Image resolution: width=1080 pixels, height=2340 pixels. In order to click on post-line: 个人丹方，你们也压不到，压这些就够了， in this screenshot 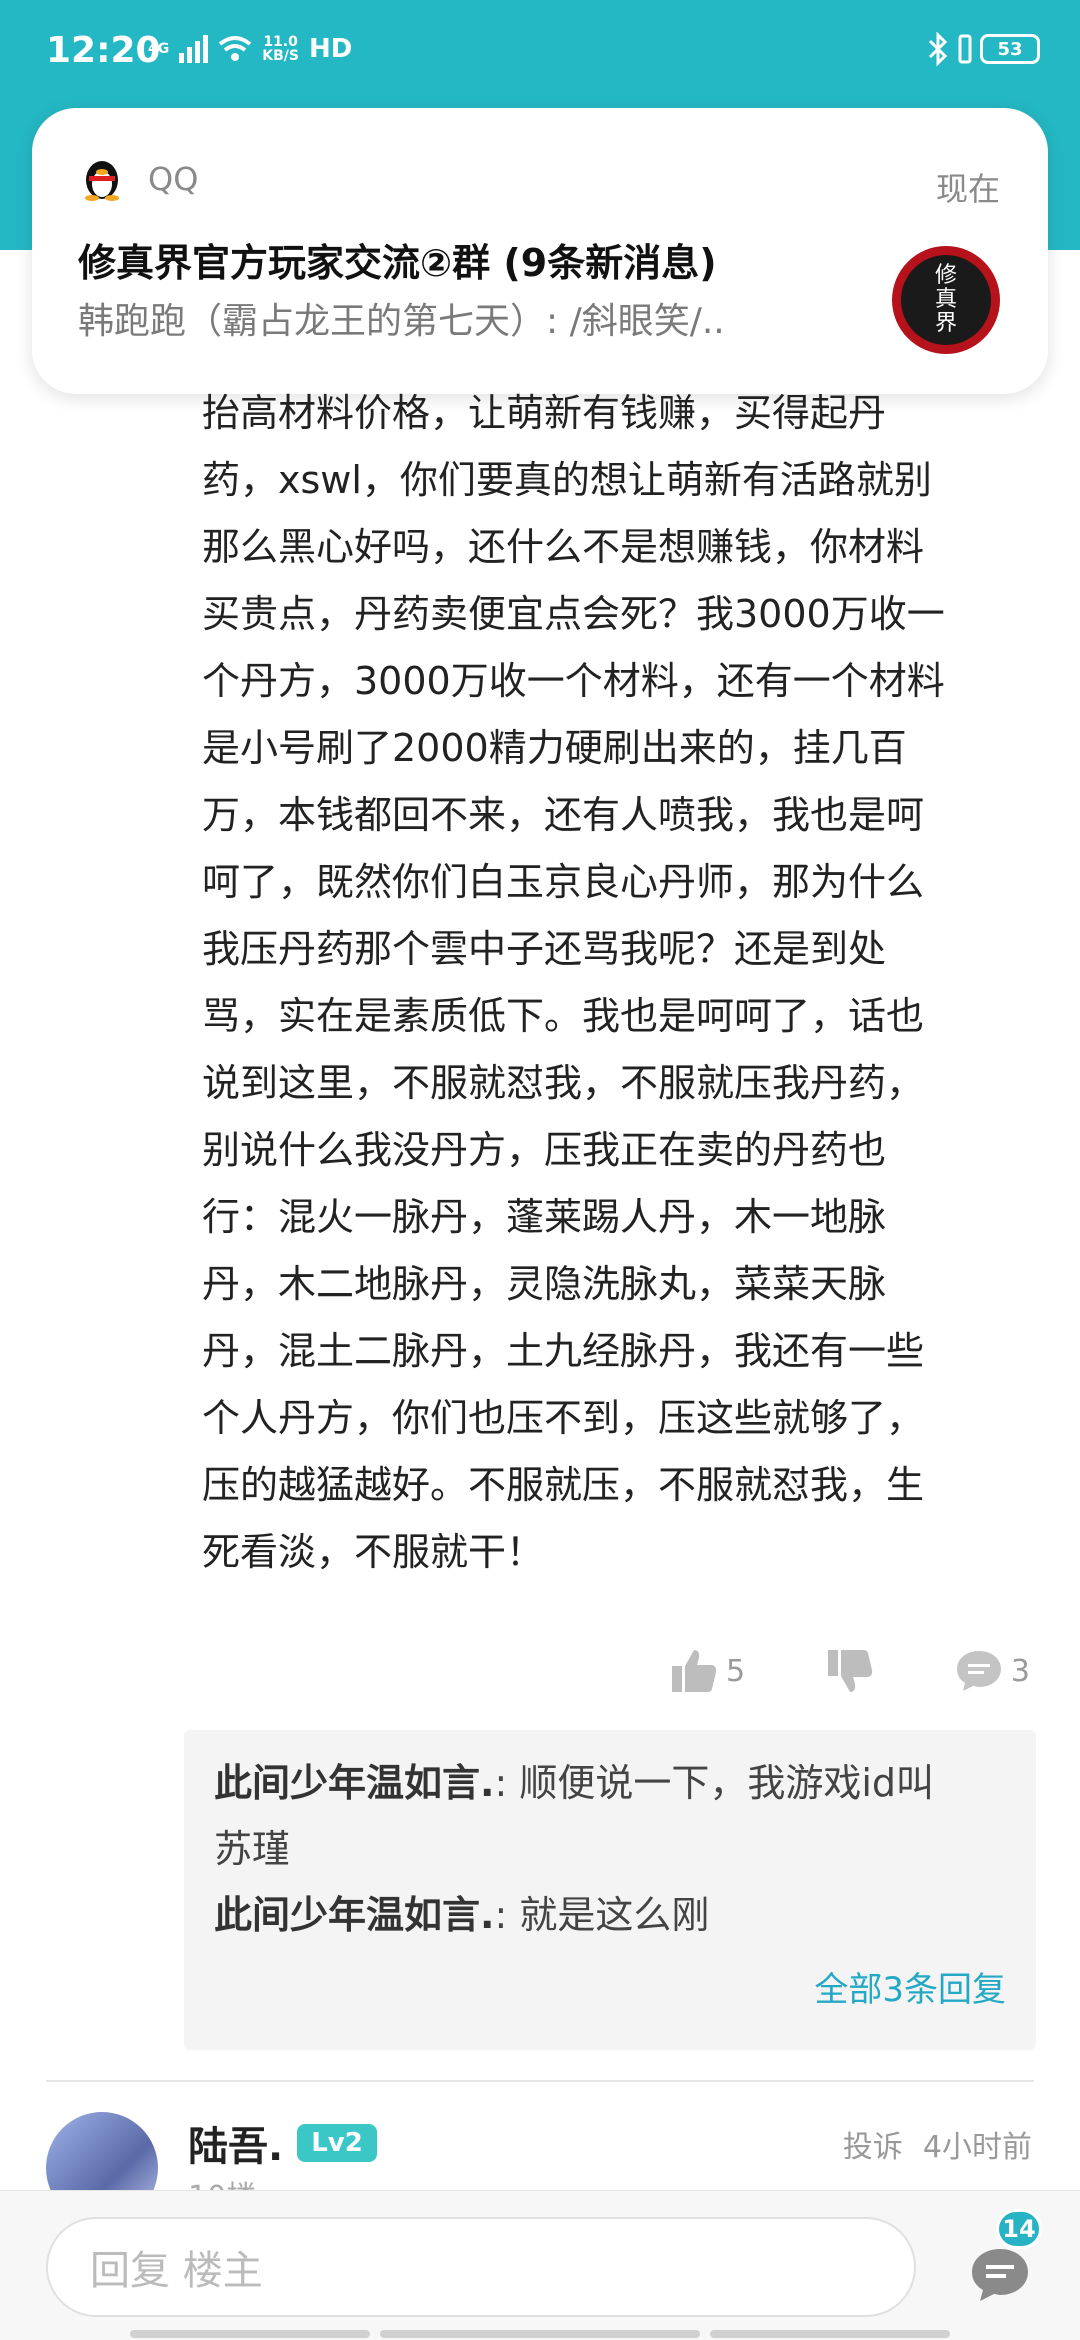, I will do `click(563, 1418)`.